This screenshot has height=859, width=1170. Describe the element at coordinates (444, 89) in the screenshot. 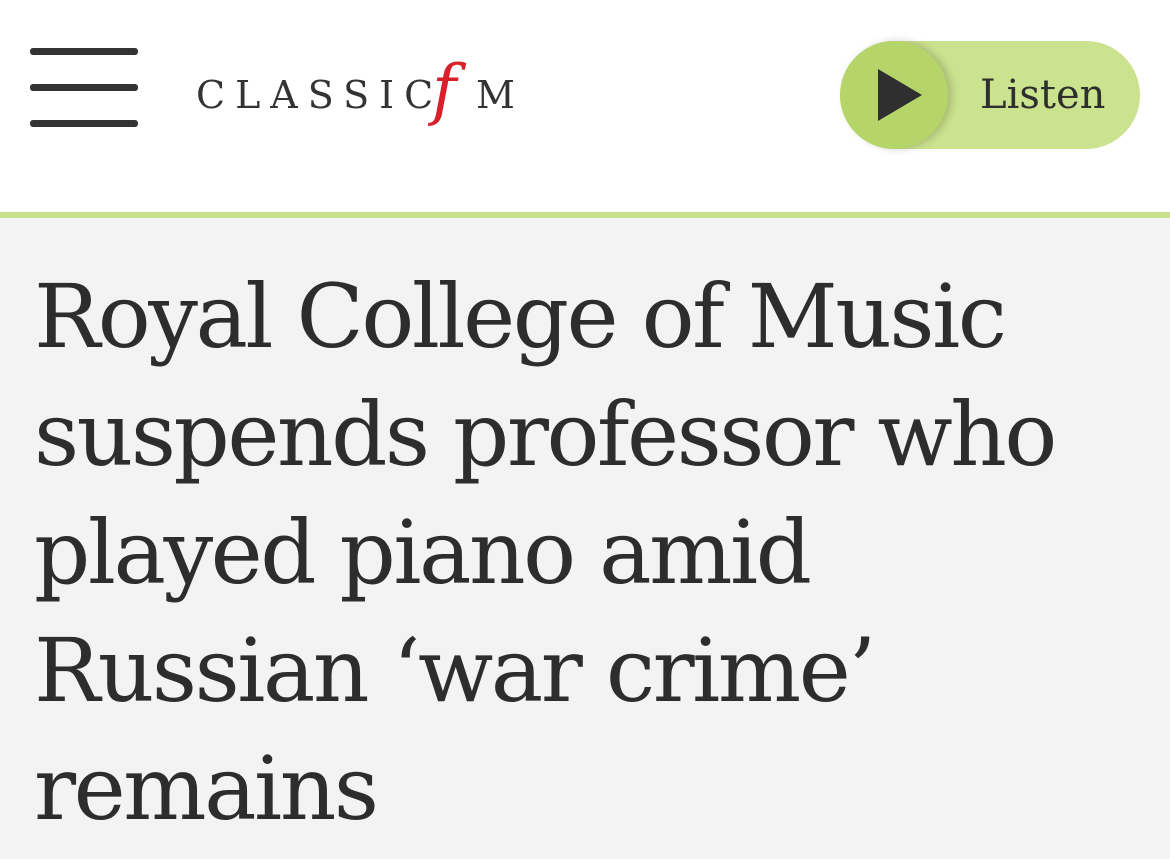

I see `logo-text-f: f` at that location.